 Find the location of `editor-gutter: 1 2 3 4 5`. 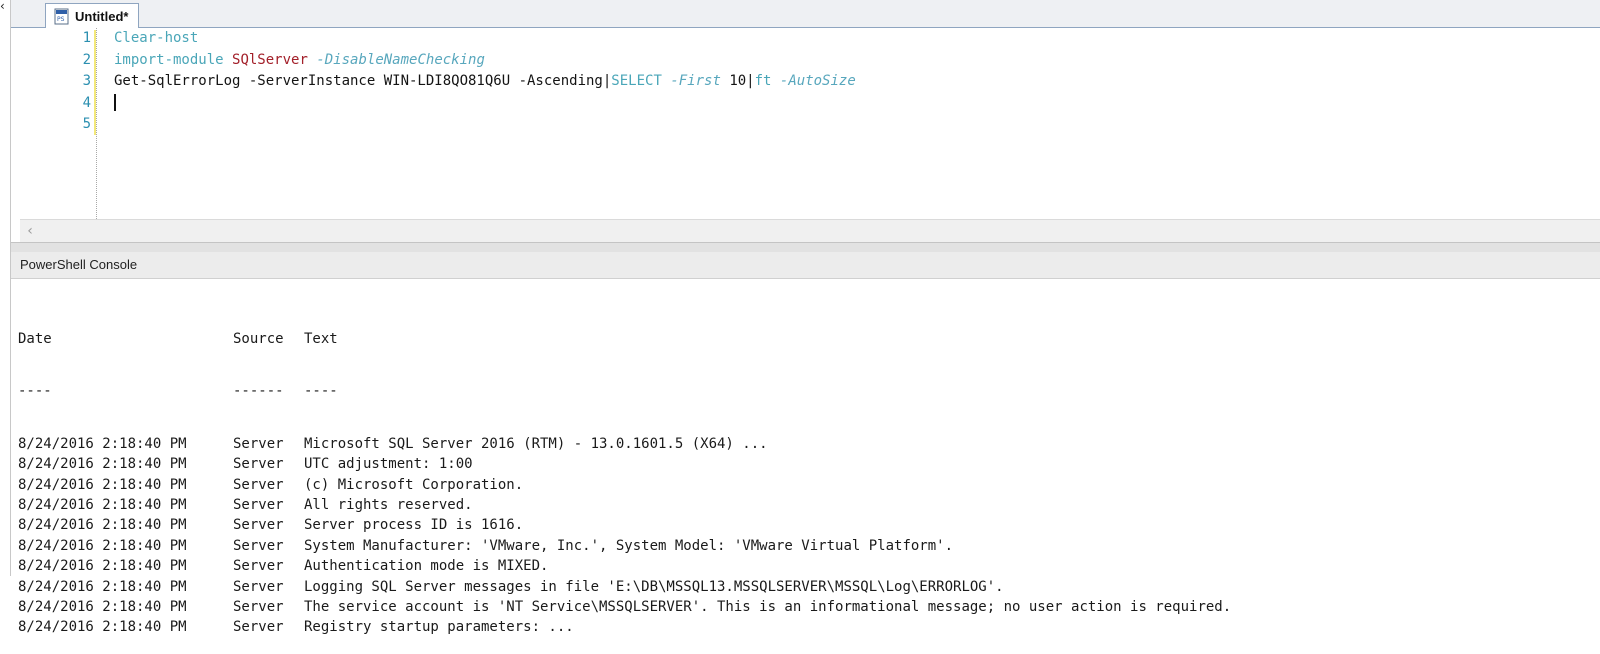

editor-gutter: 1 2 3 4 5 is located at coordinates (54, 123).